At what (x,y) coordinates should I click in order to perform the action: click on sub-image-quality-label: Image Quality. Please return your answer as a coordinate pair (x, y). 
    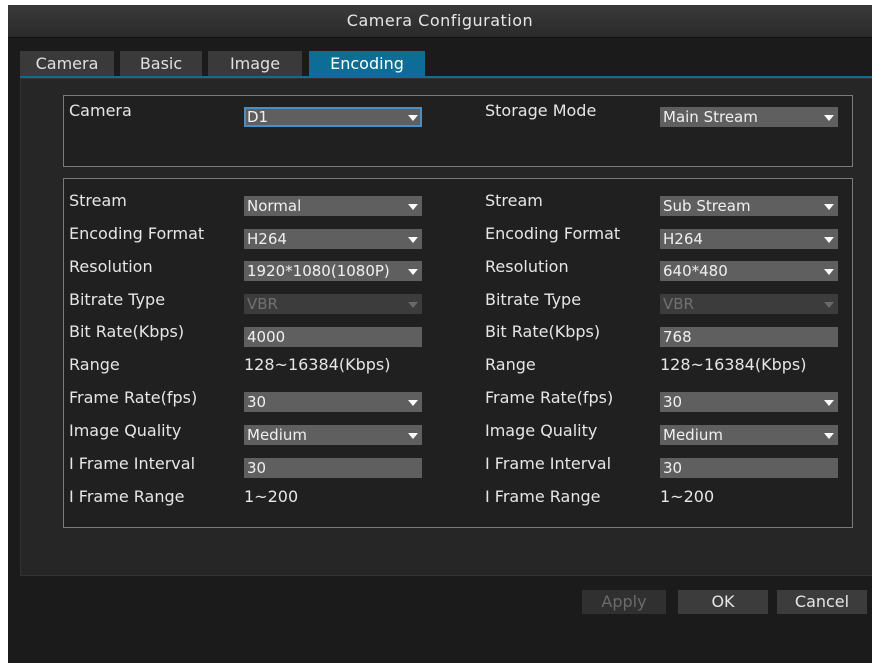
    Looking at the image, I should click on (541, 430).